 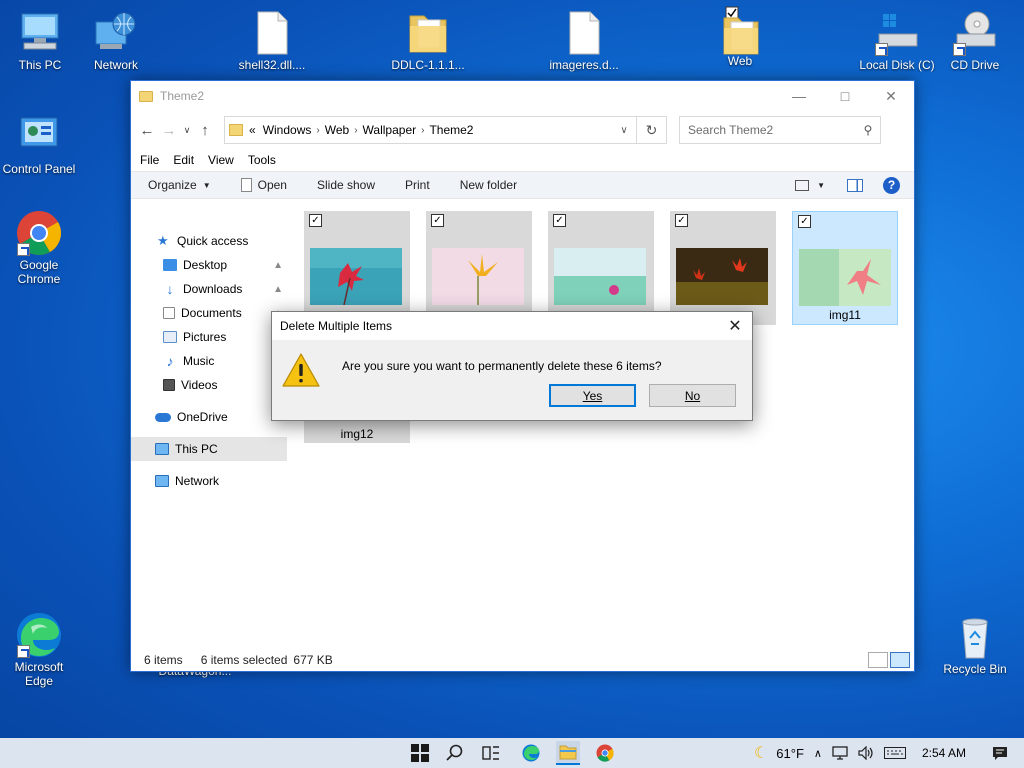 I want to click on breadcrumb-web: Web, so click(x=337, y=130).